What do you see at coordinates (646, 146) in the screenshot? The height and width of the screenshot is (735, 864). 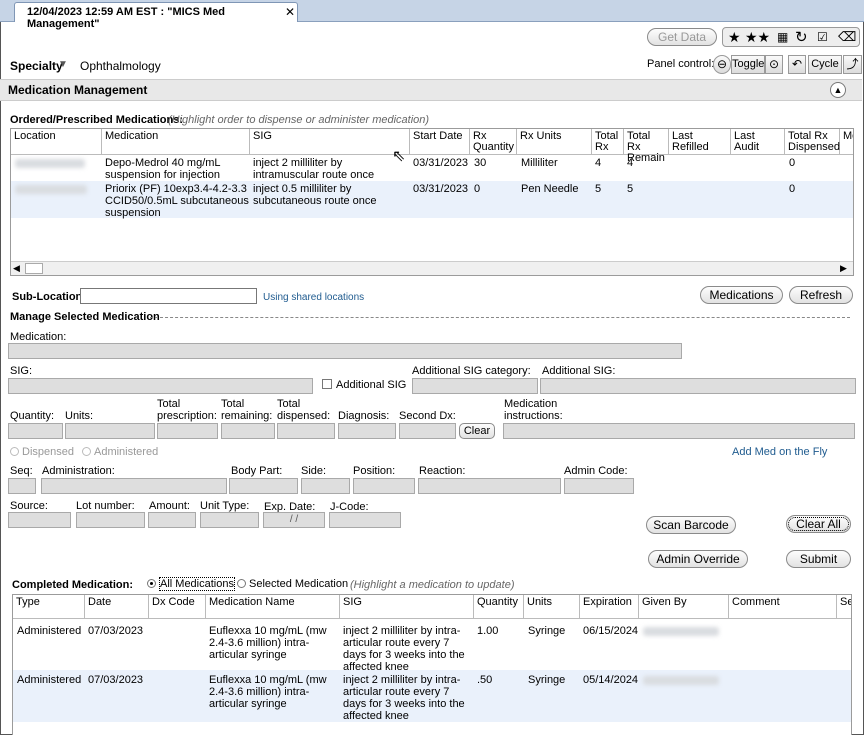 I see `col-total-rx-remain: Total Rx Remain` at bounding box center [646, 146].